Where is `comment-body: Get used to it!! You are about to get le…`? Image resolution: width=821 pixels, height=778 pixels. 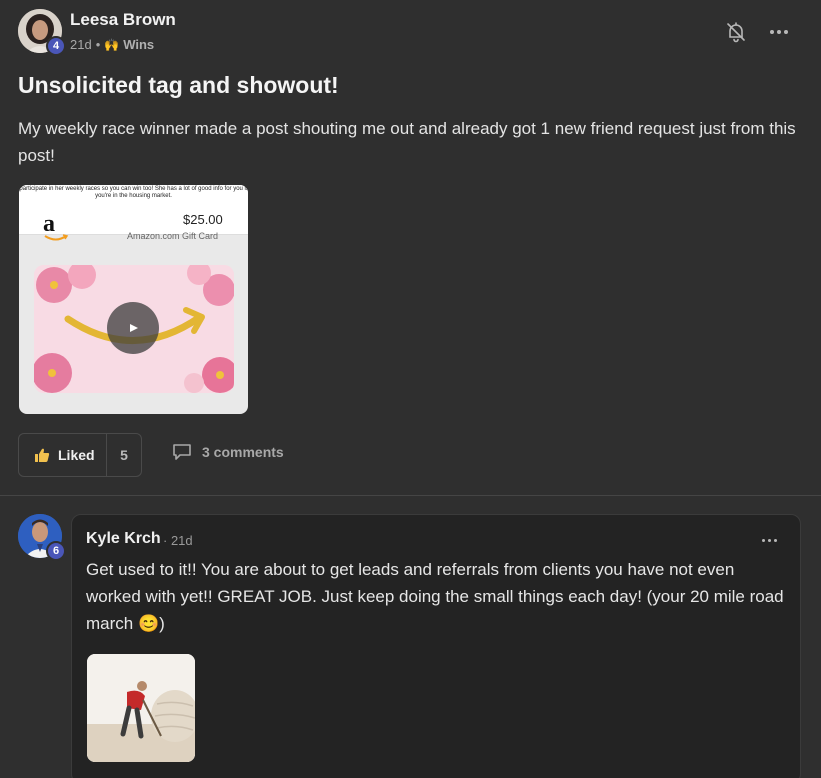 comment-body: Get used to it!! You are about to get le… is located at coordinates (435, 596).